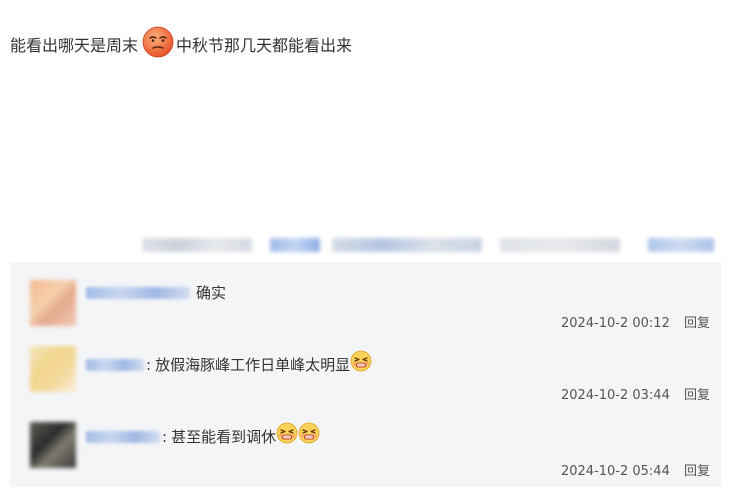 The width and height of the screenshot is (729, 492). What do you see at coordinates (264, 45) in the screenshot?
I see `post-text-after: 中秋节那几天都能看出来` at bounding box center [264, 45].